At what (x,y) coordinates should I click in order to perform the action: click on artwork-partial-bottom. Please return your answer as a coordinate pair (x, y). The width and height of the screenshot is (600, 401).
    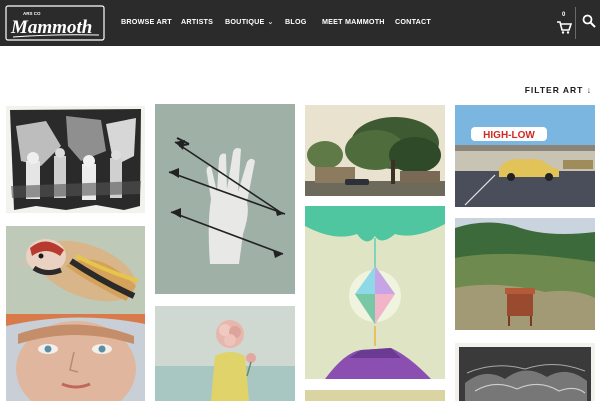
    Looking at the image, I should click on (375, 395).